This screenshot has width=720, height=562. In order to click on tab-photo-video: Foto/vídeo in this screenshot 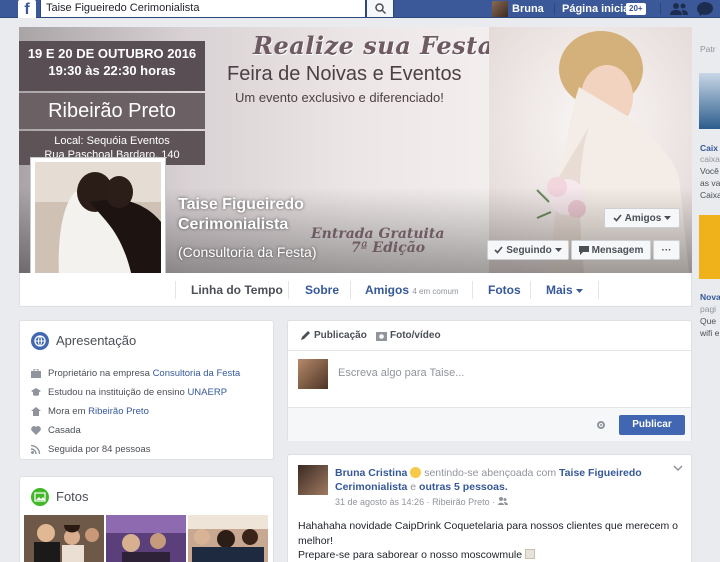, I will do `click(408, 335)`.